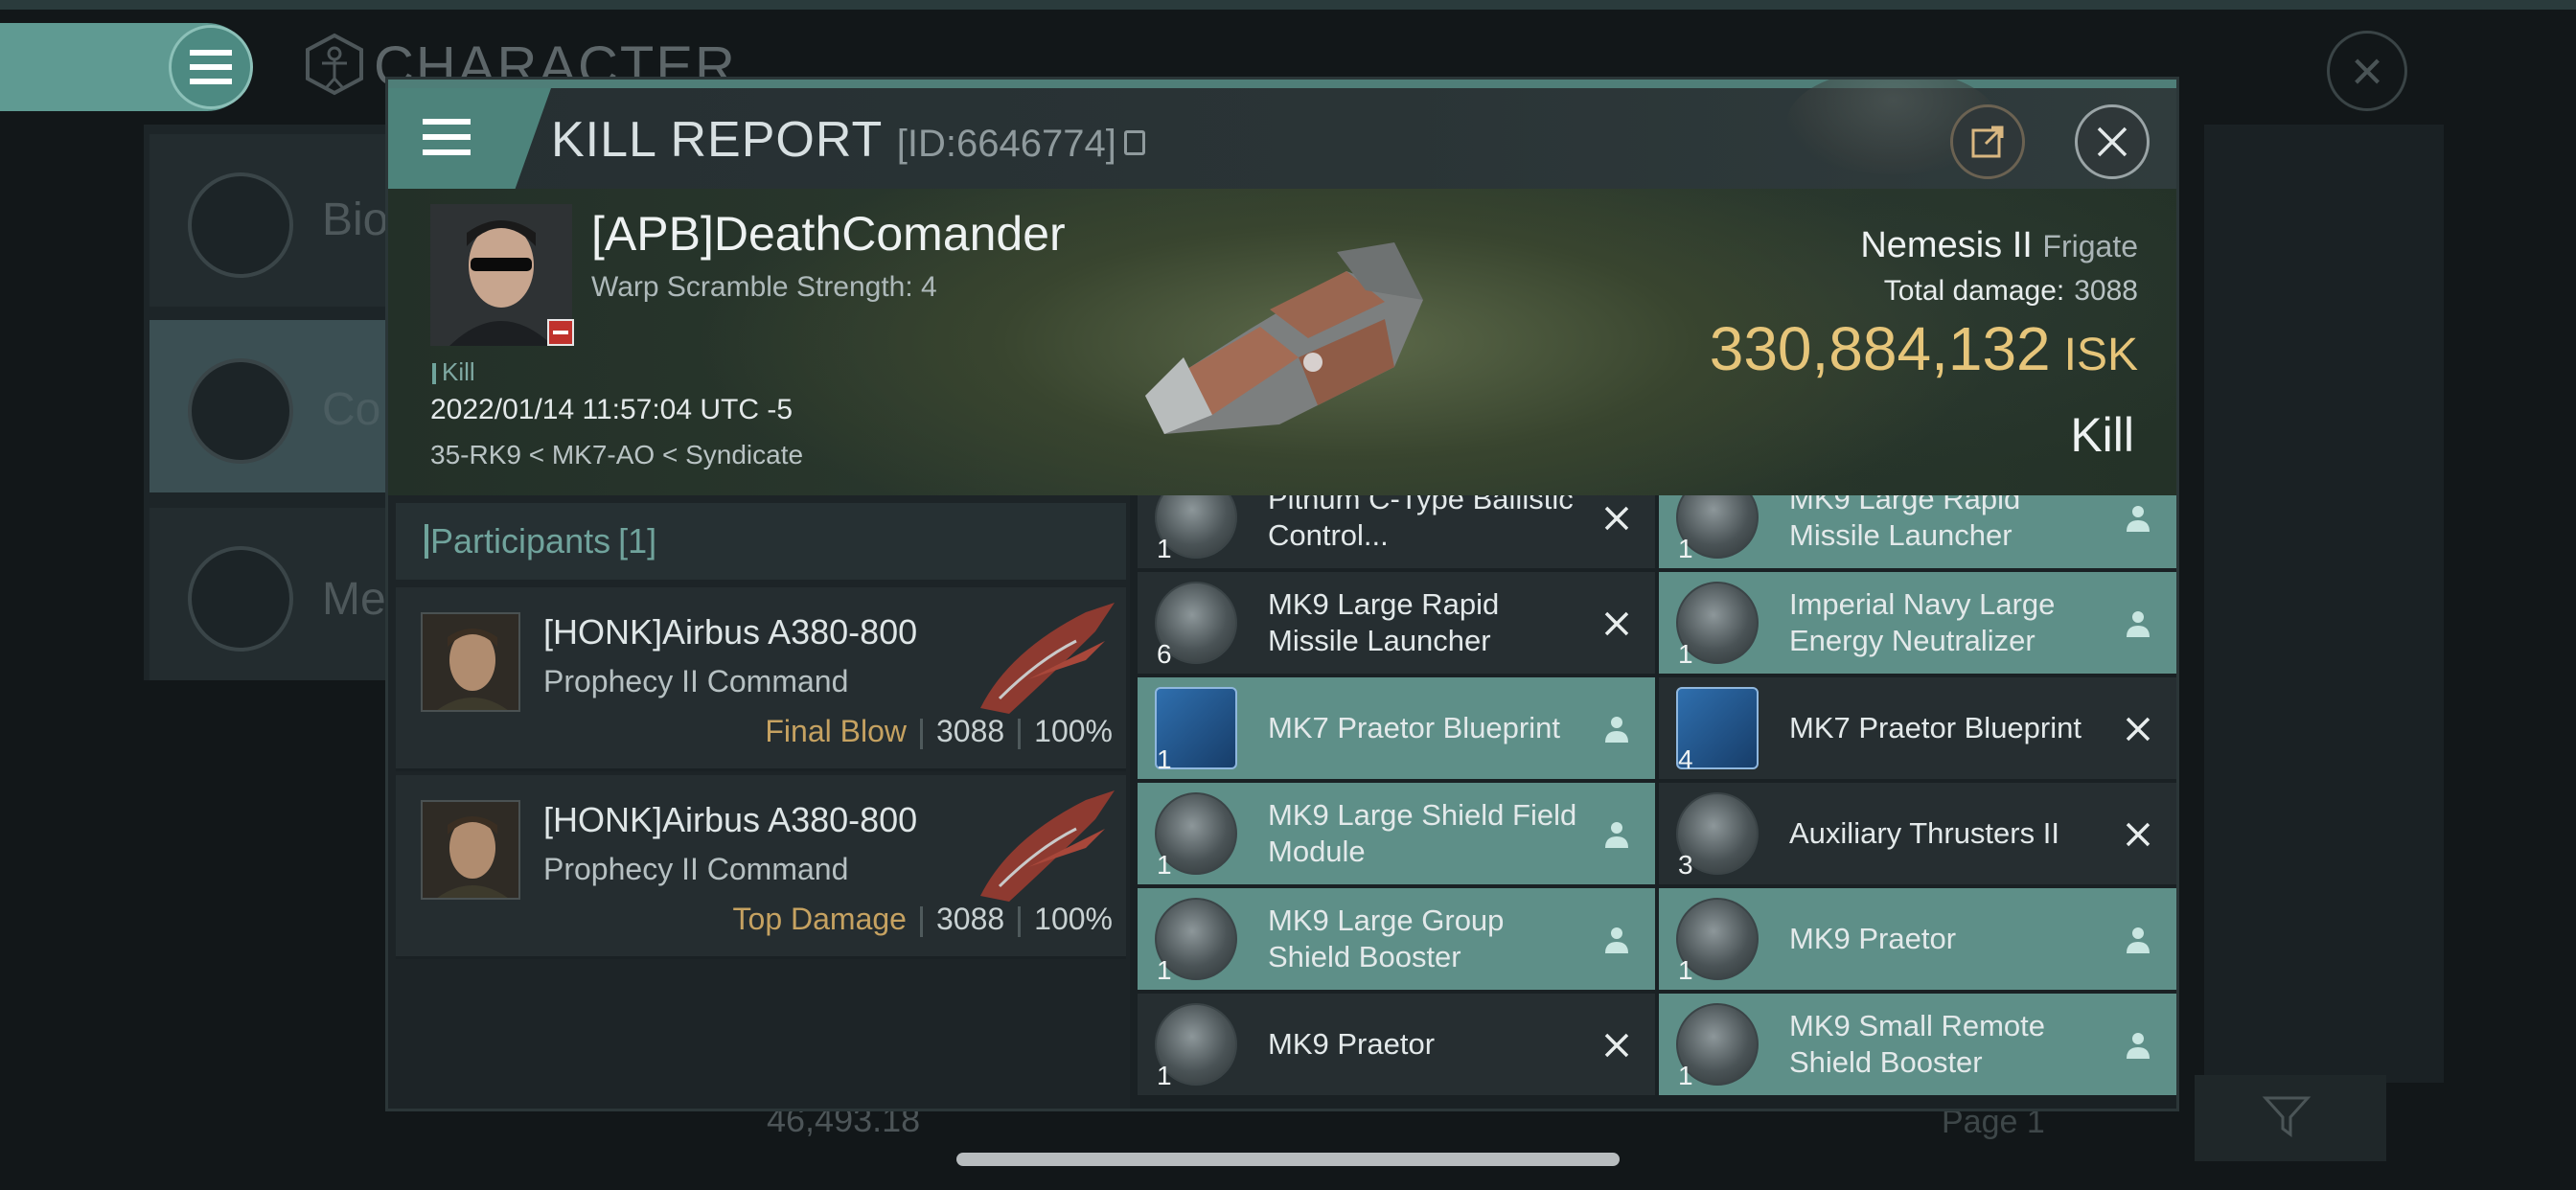 The width and height of the screenshot is (2576, 1190). I want to click on kill-tag-label: Kill, so click(458, 372).